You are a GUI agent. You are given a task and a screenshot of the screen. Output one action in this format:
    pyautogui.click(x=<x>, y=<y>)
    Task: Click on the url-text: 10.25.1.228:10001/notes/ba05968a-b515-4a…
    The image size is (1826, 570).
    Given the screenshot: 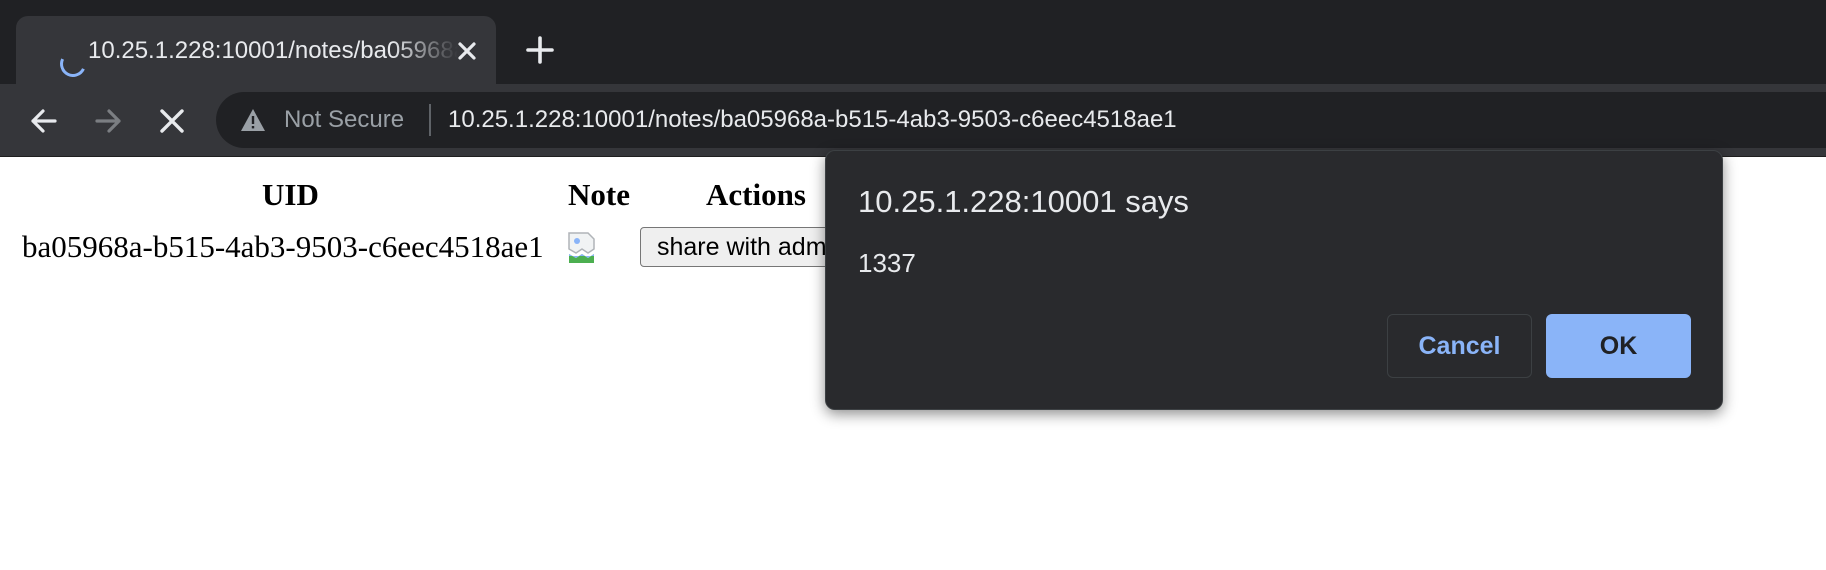 What is the action you would take?
    pyautogui.click(x=812, y=120)
    